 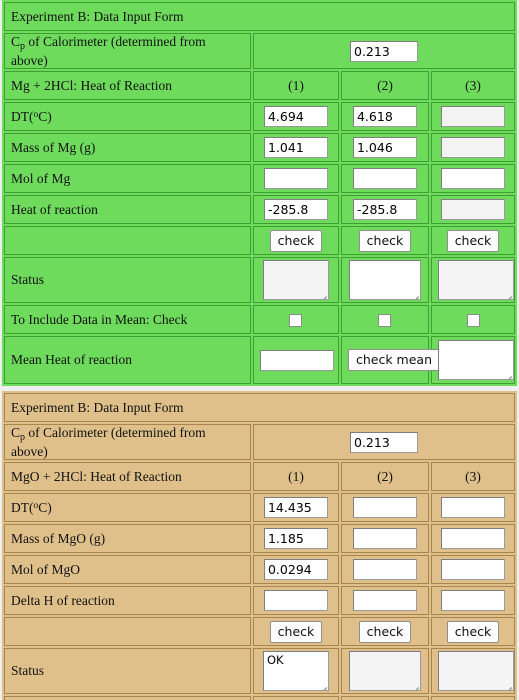 I want to click on cell-heat-2: -285.8, so click(x=384, y=210).